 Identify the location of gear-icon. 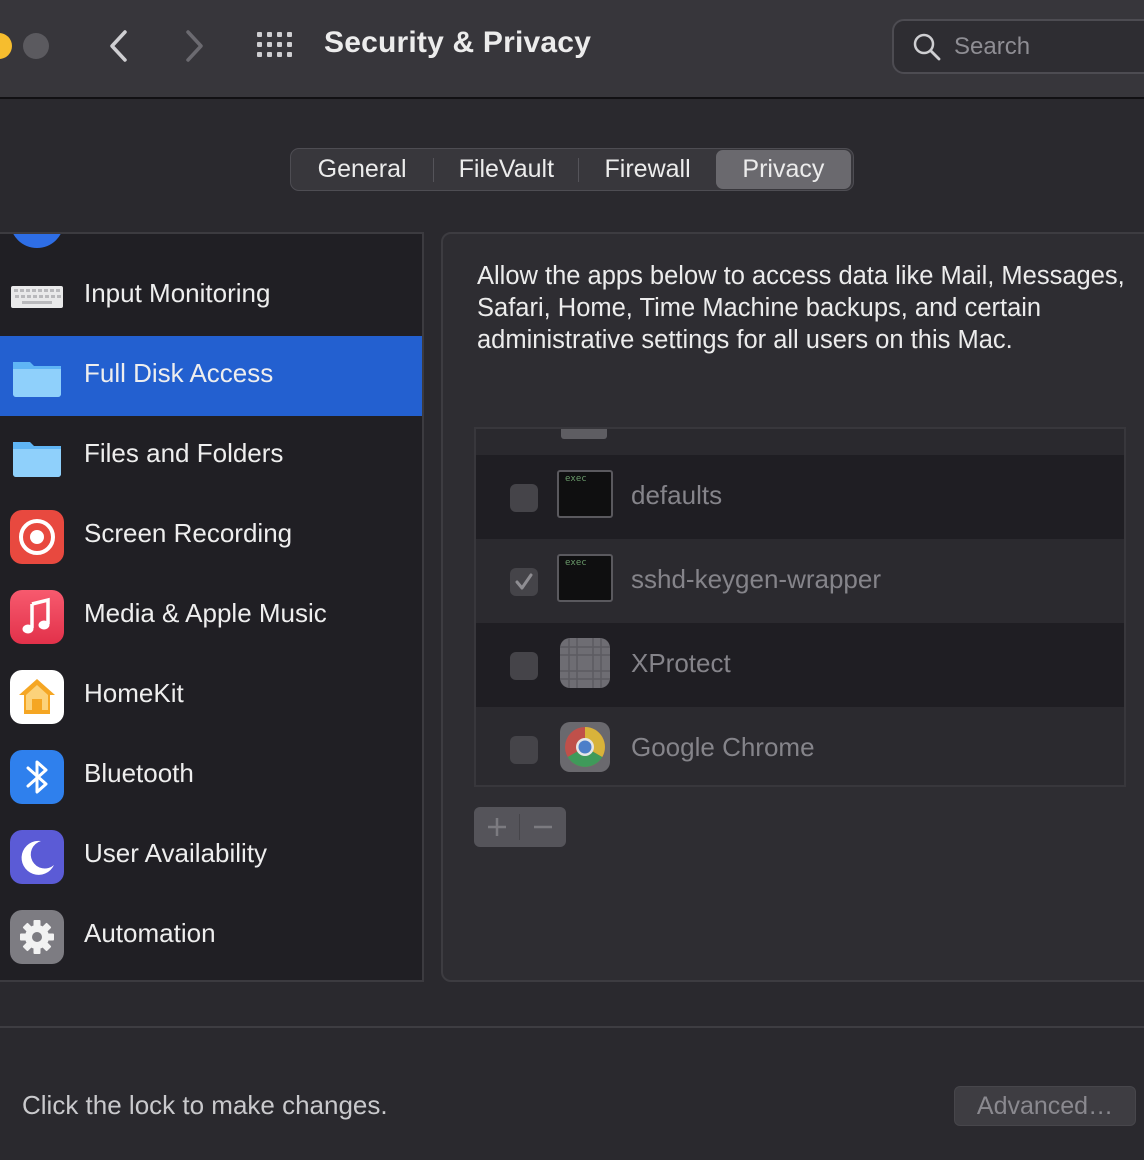
(37, 937).